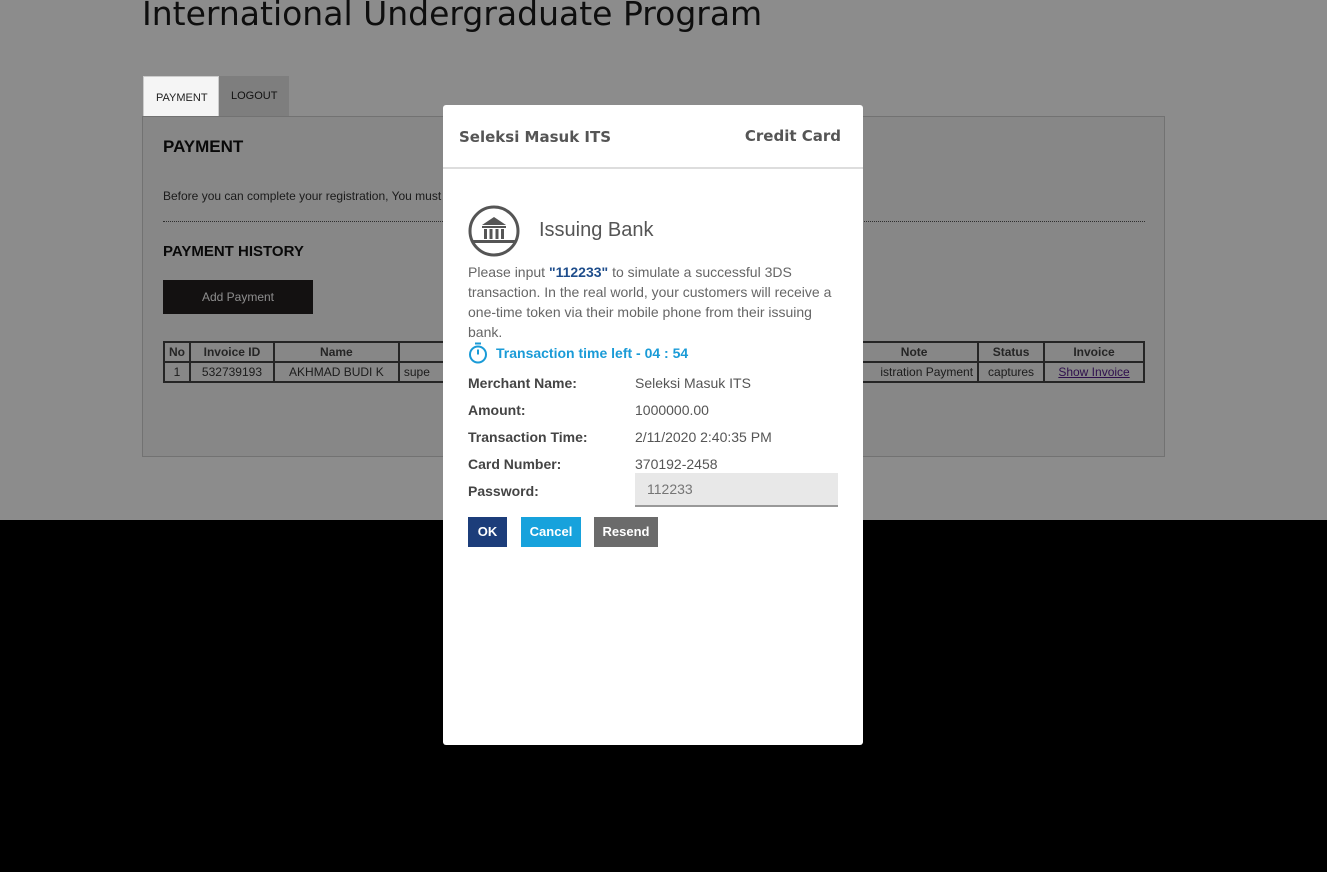  What do you see at coordinates (478, 353) in the screenshot?
I see `stopwatch-icon` at bounding box center [478, 353].